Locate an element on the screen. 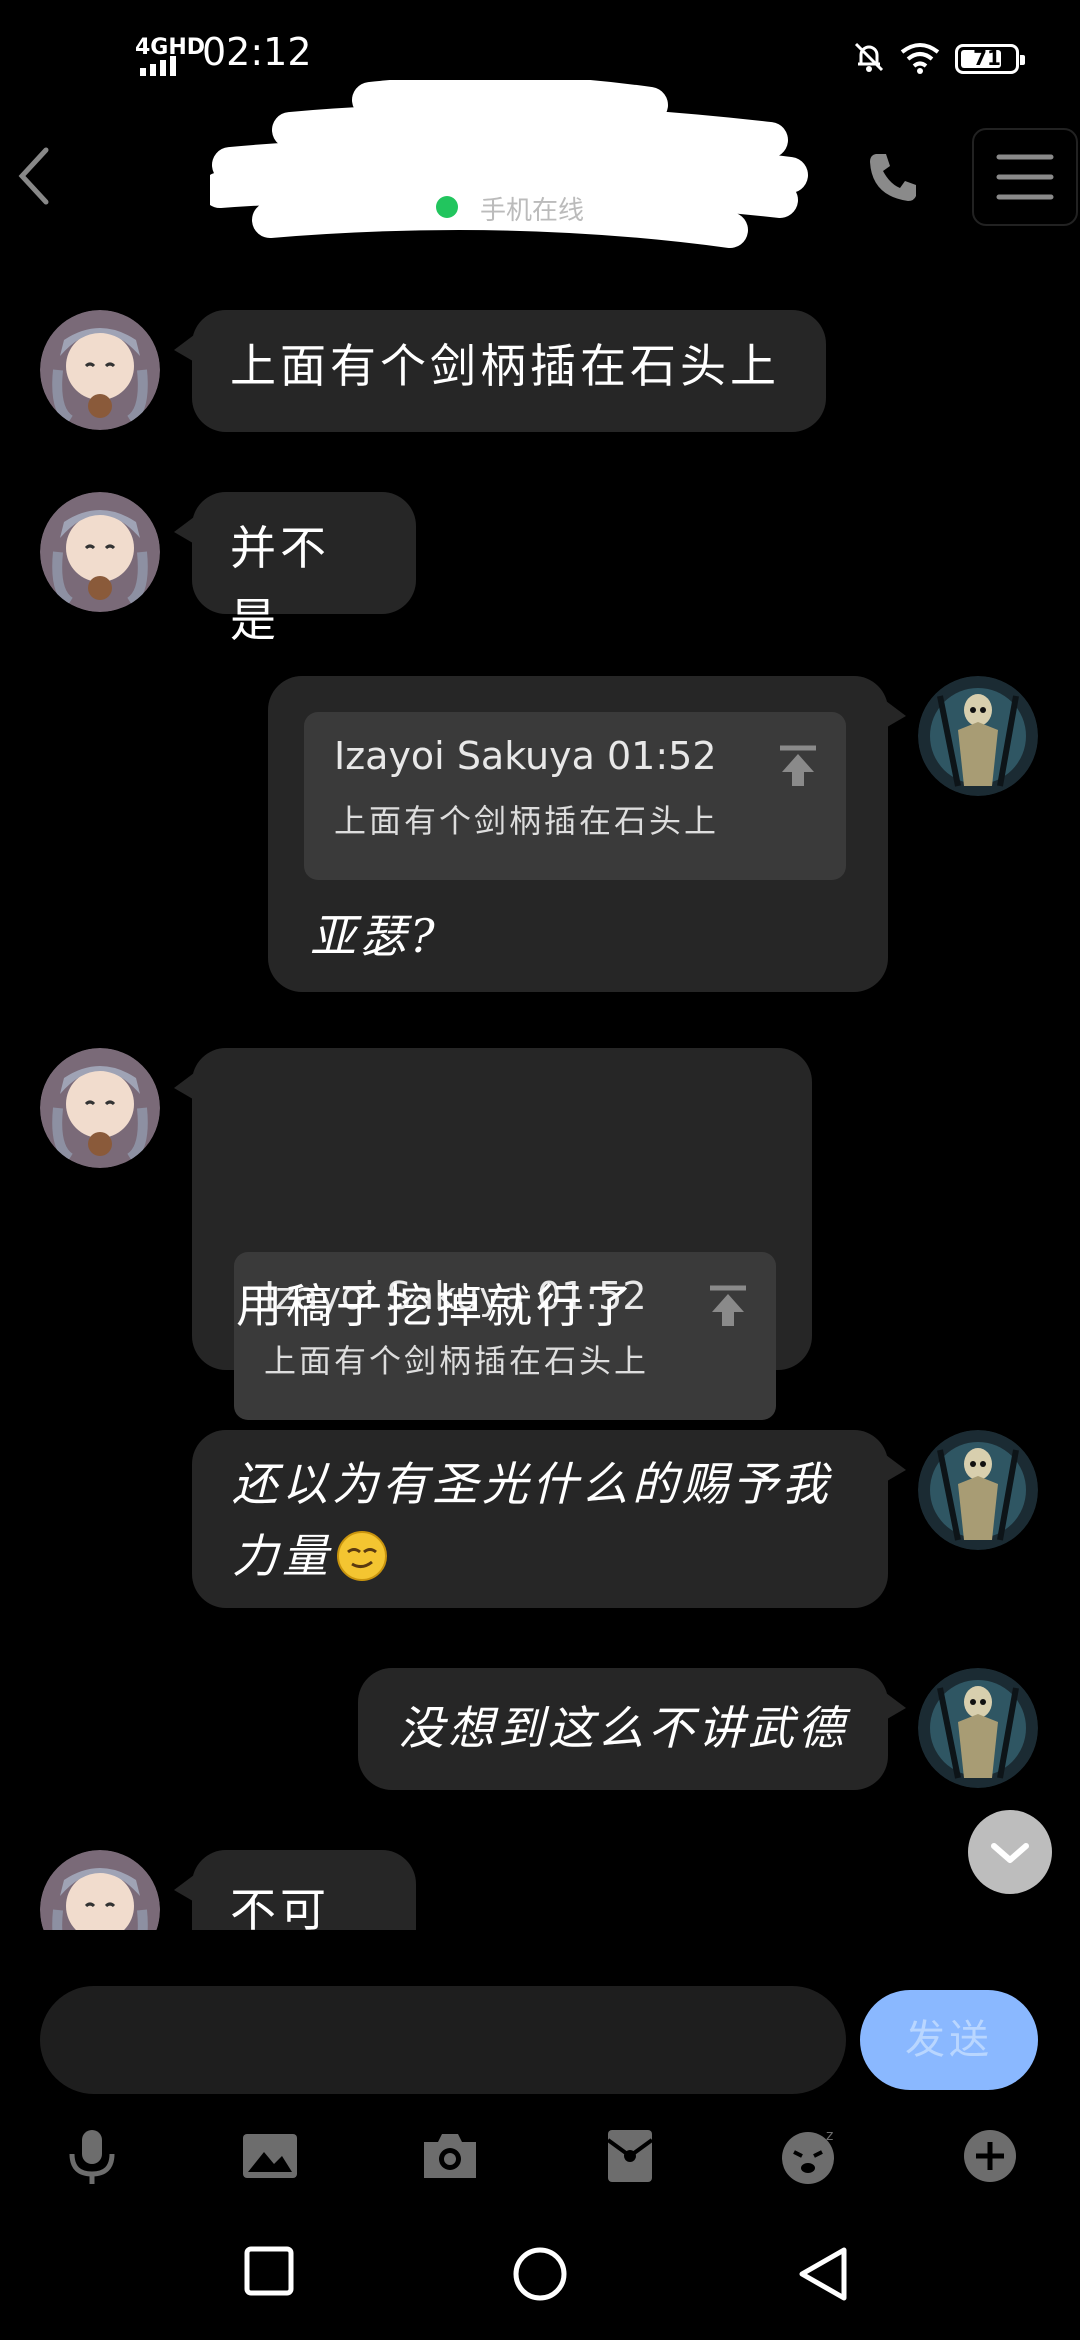 This screenshot has width=1080, height=2340. red-packet-icon is located at coordinates (630, 2156).